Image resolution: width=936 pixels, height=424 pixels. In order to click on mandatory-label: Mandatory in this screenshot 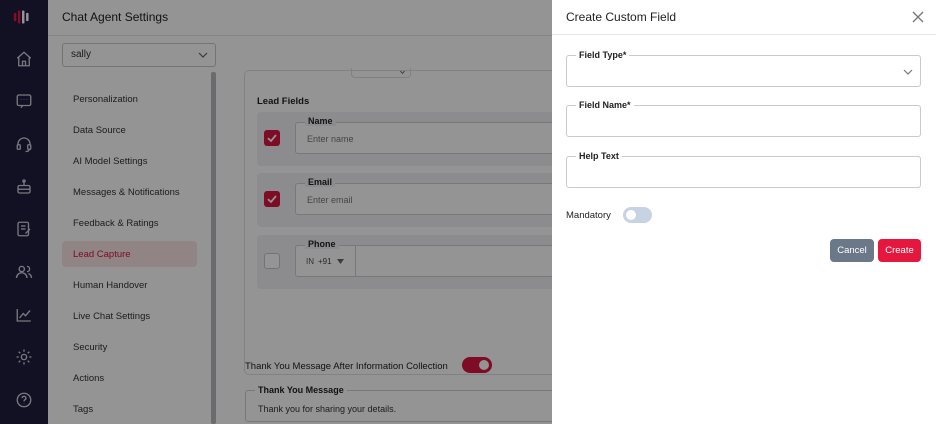, I will do `click(588, 215)`.